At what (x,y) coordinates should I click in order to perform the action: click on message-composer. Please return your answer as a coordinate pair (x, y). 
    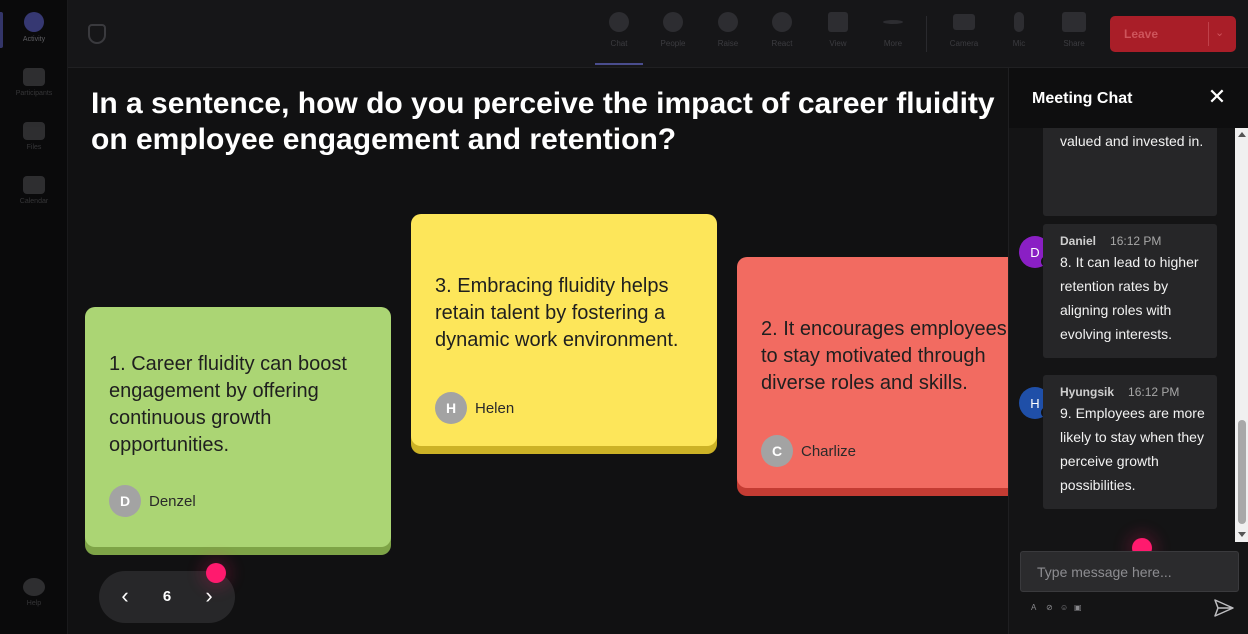
    Looking at the image, I should click on (1129, 571).